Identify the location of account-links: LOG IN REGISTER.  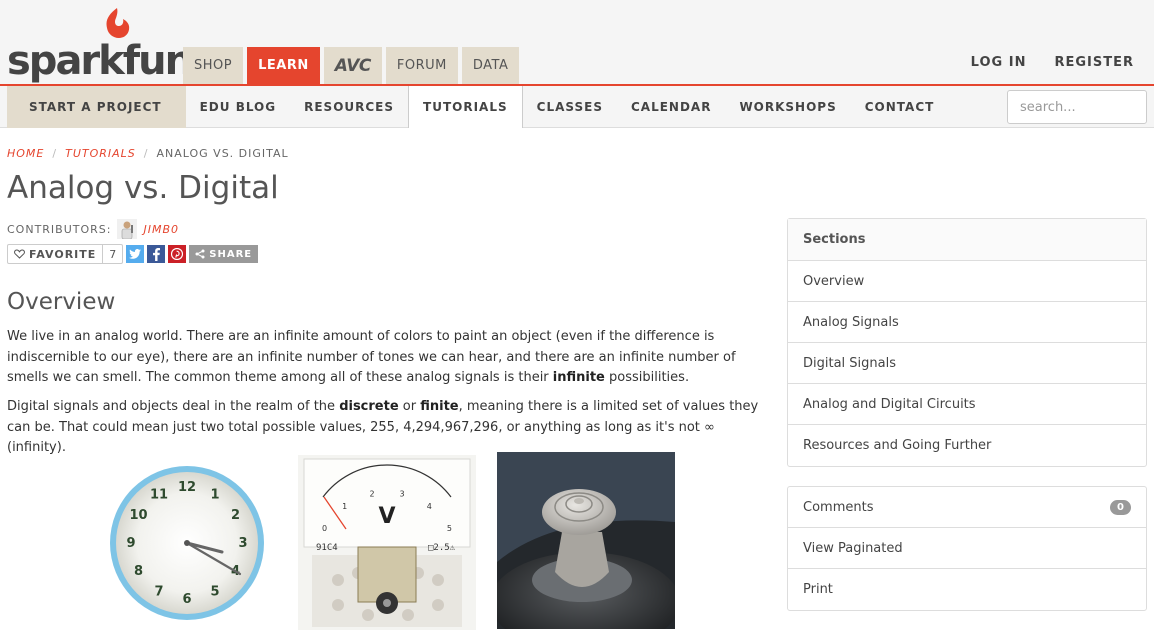
(1052, 62).